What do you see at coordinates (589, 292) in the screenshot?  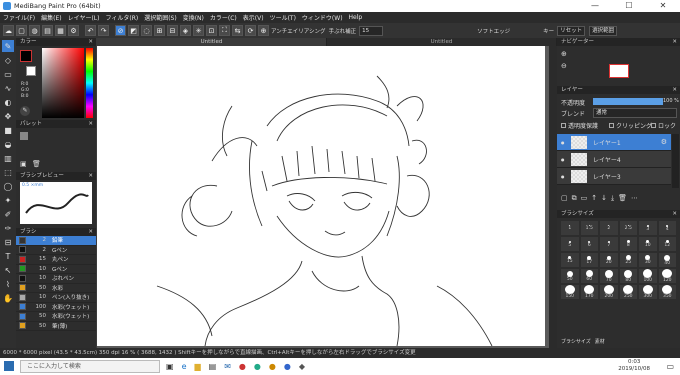 I see `brush-size-cell: 170` at bounding box center [589, 292].